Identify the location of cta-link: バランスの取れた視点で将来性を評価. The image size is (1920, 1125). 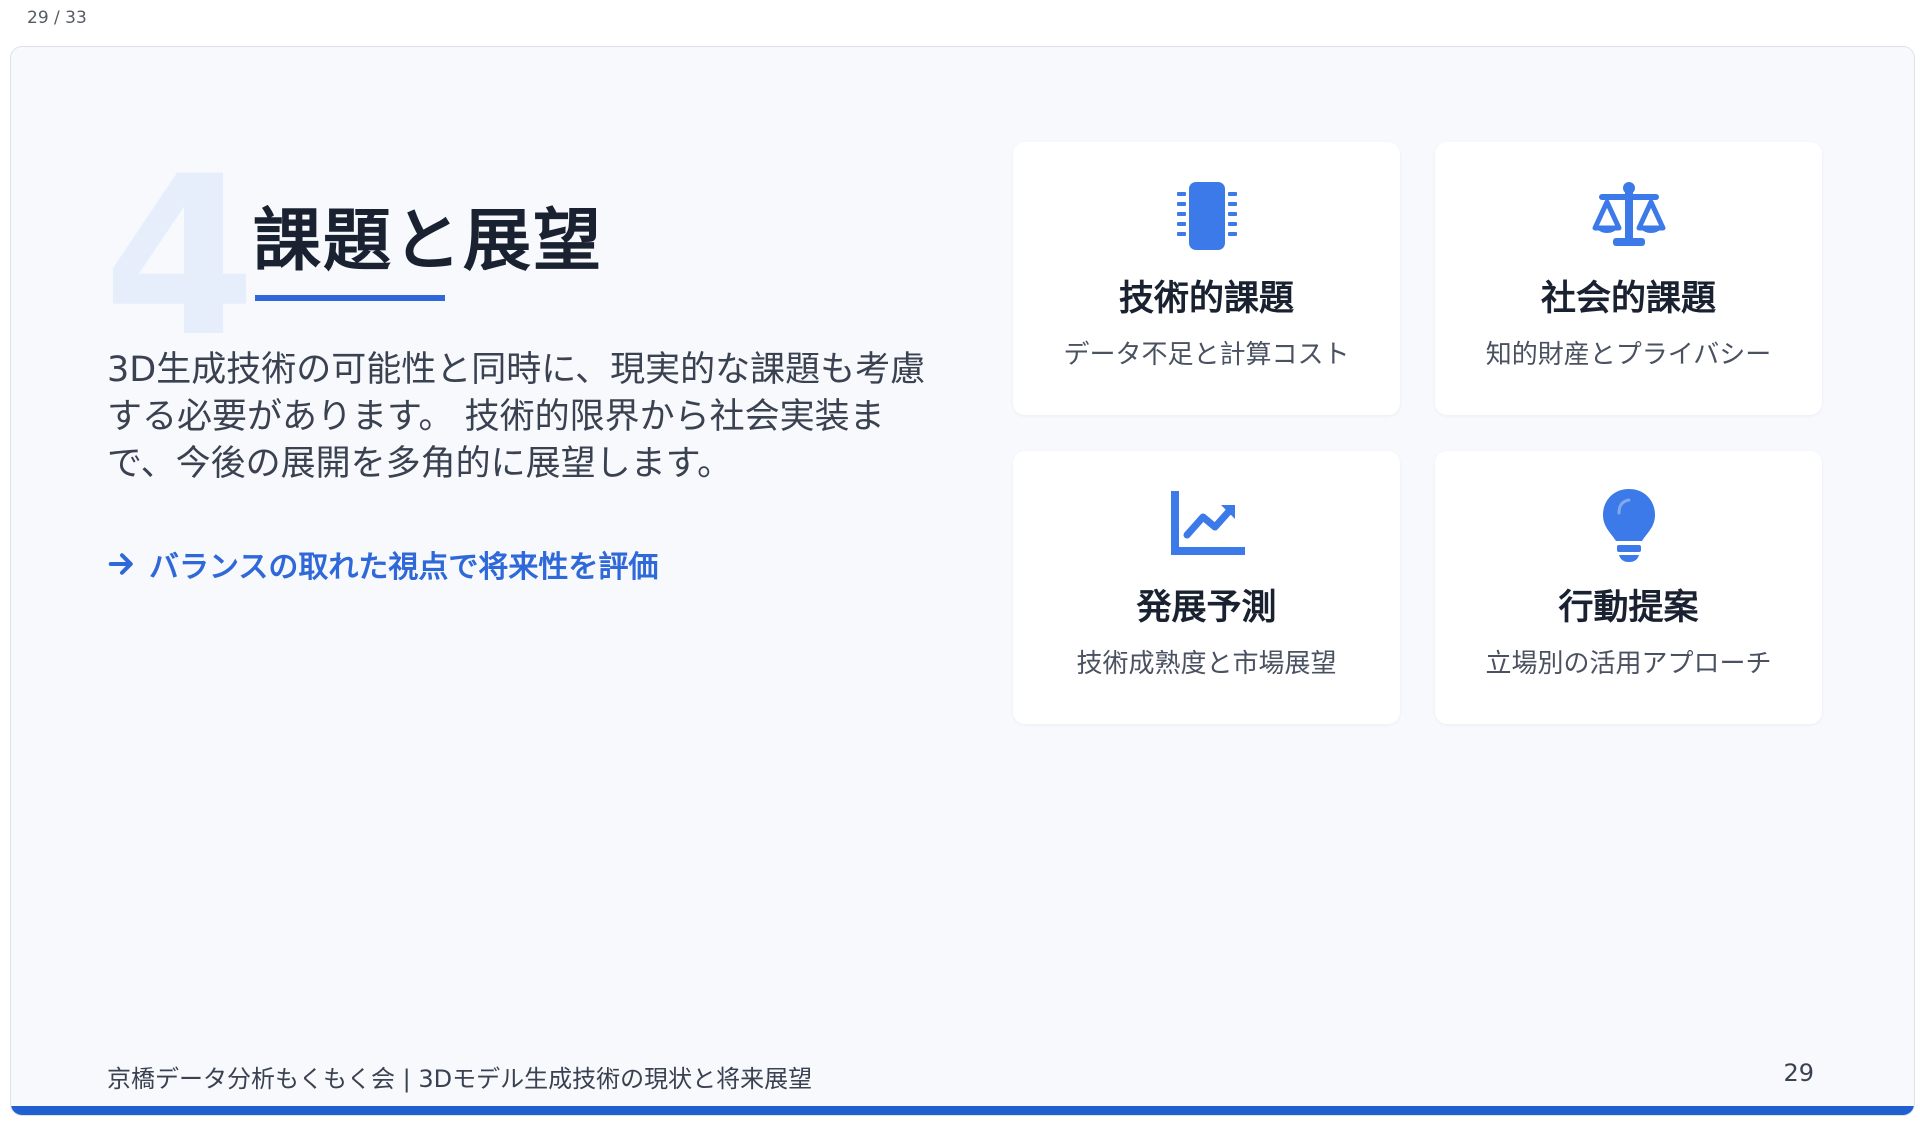
(382, 564).